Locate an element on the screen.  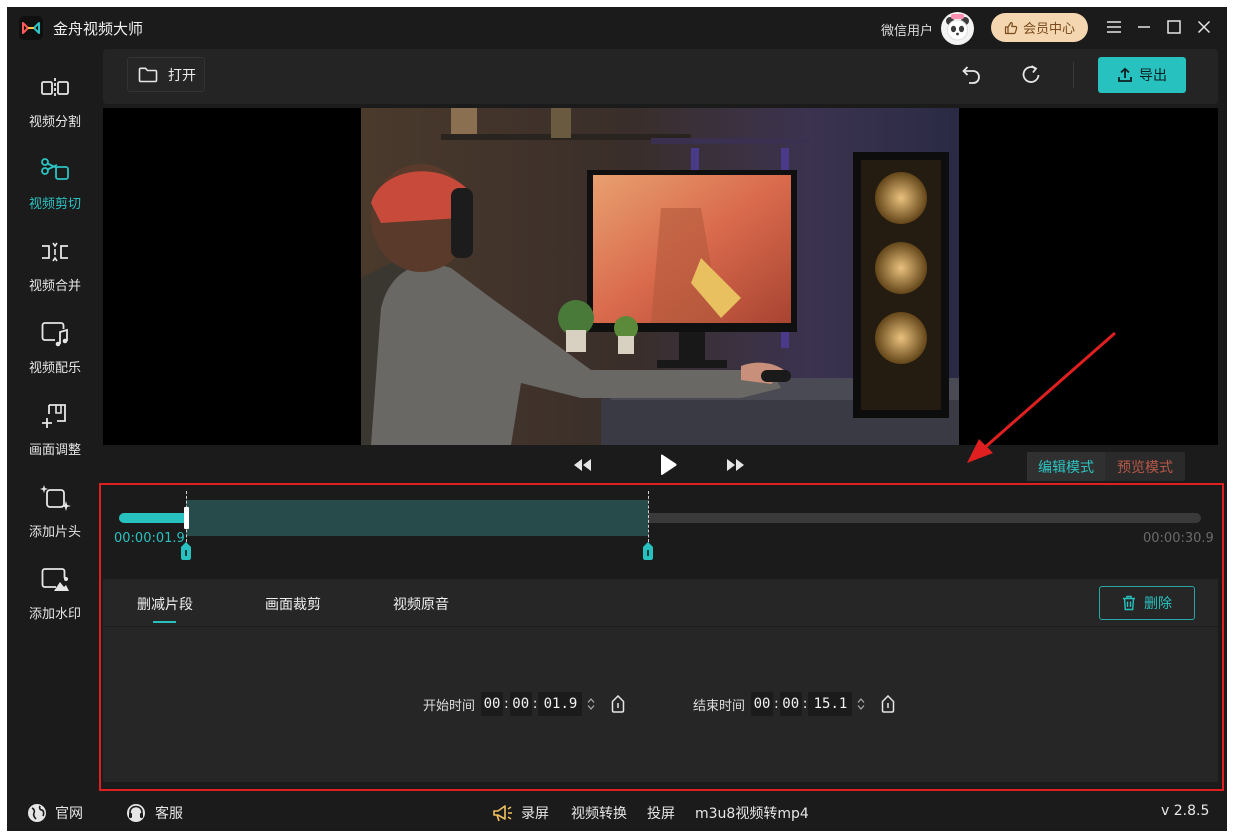
sidebar-item-merge: 视频合并 is located at coordinates (55, 262).